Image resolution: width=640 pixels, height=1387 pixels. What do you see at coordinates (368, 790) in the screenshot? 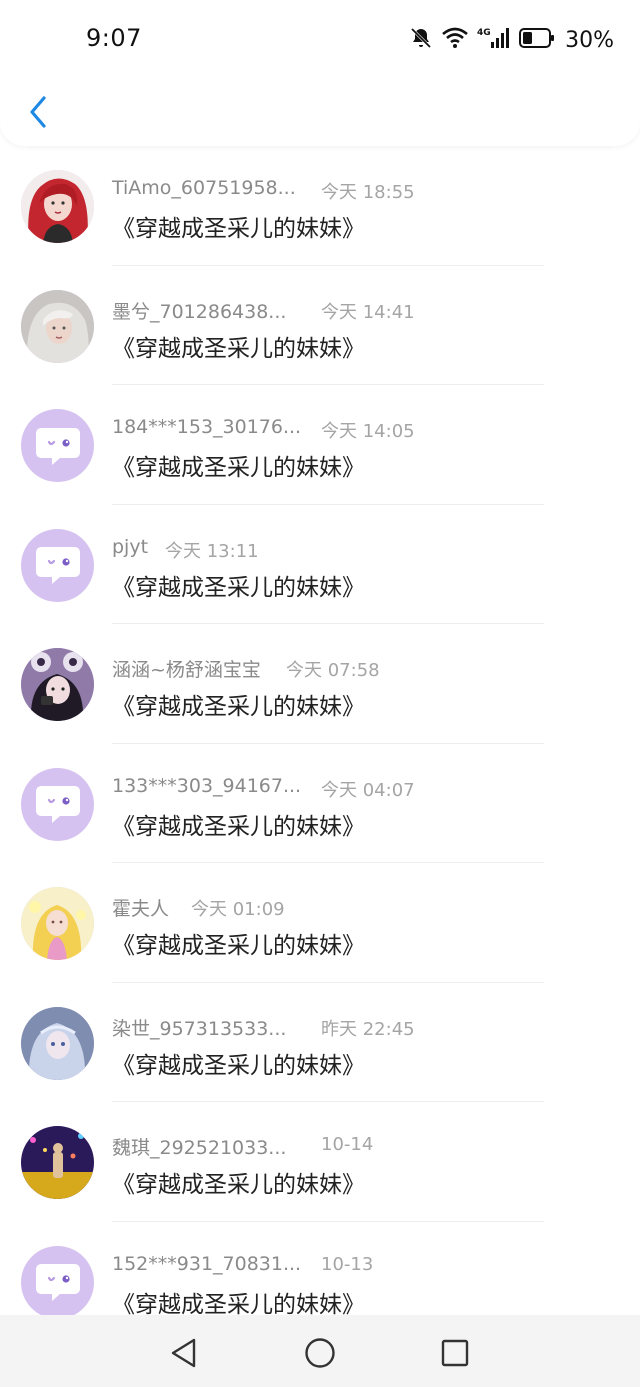
I see `timestamp: 今天 04:07` at bounding box center [368, 790].